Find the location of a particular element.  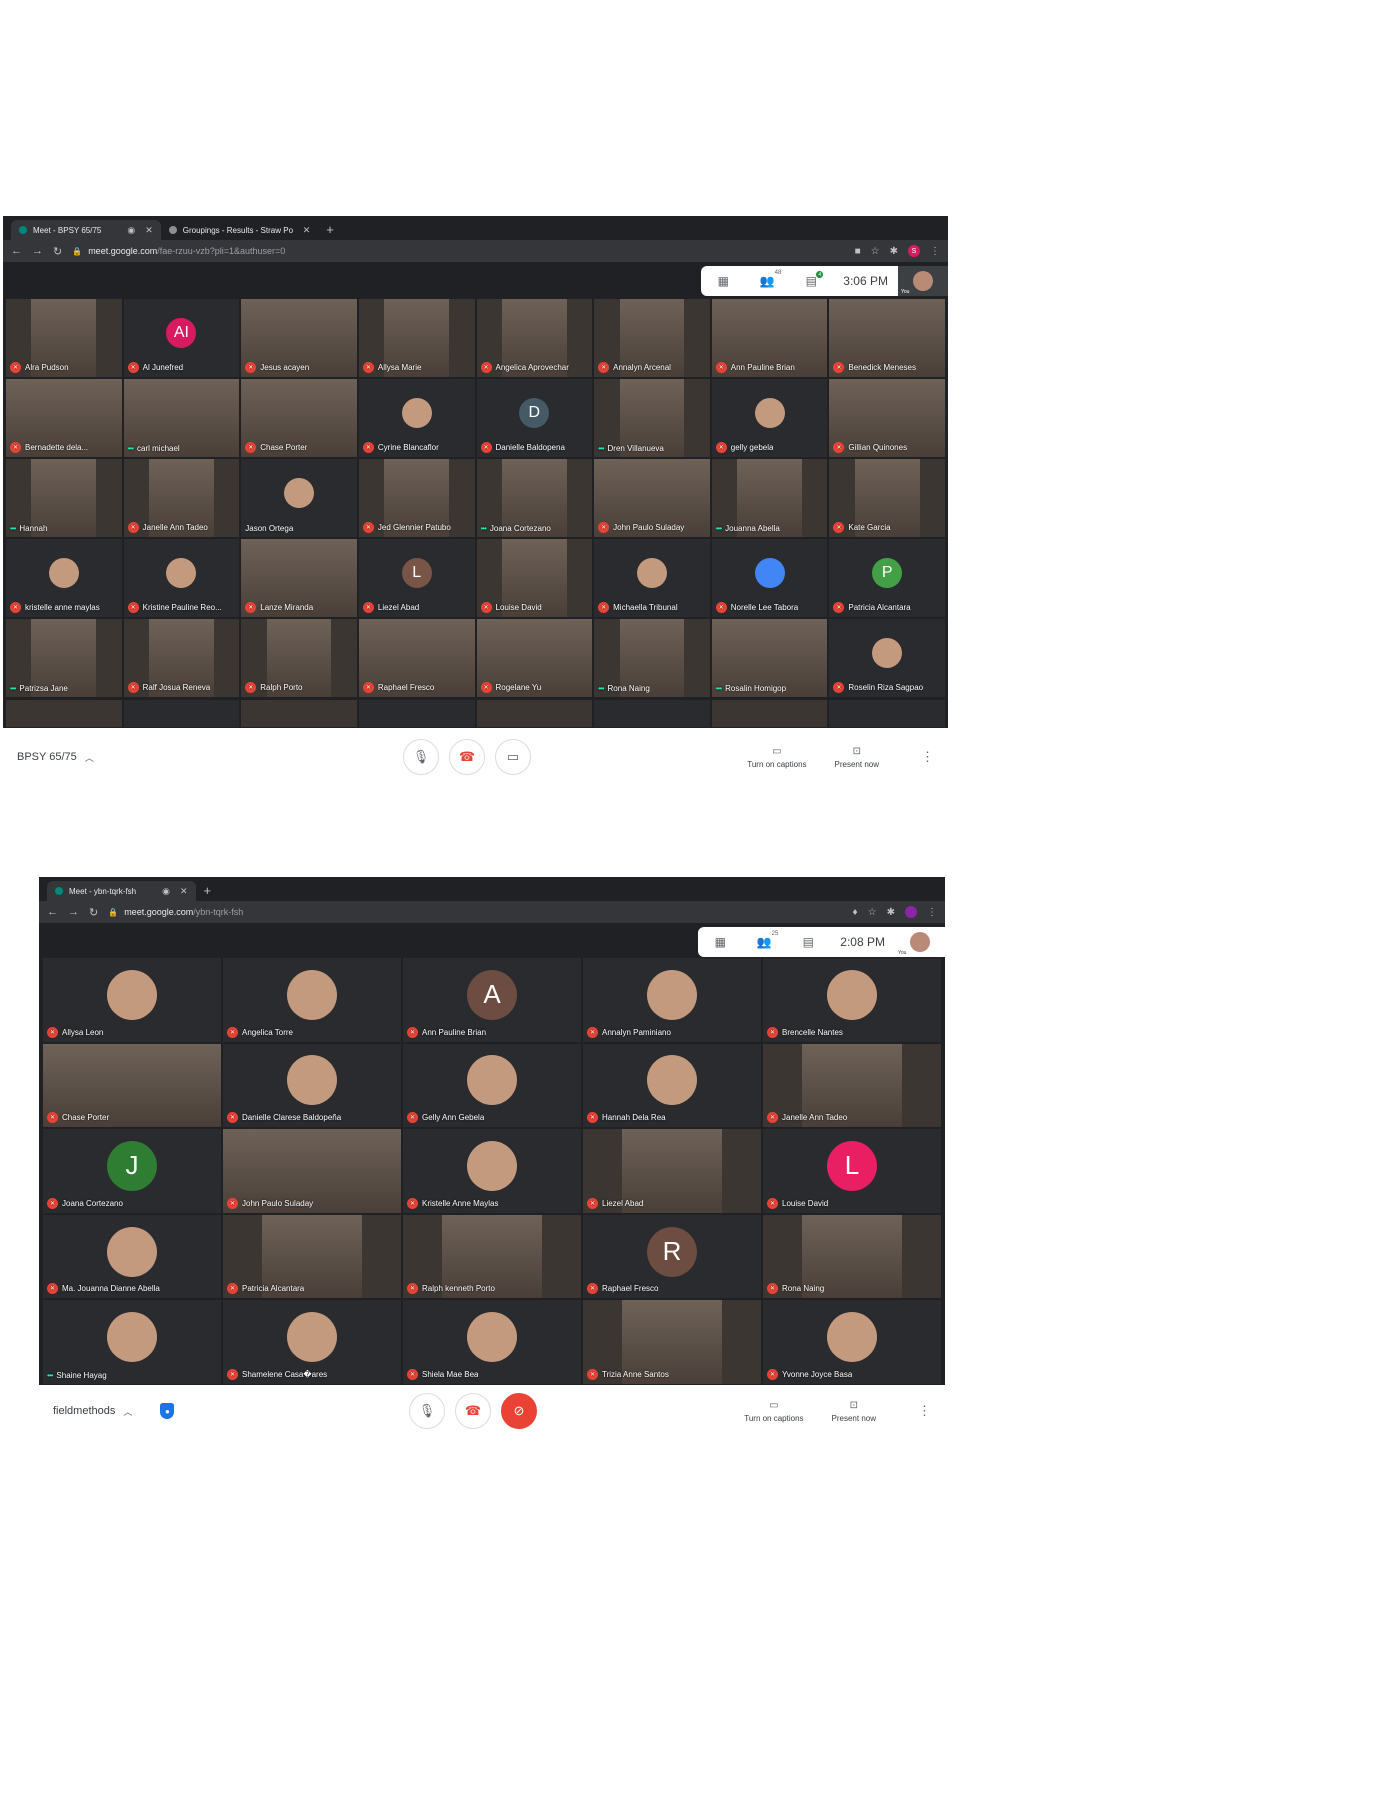

participant-tile: ✕ Rogelane Yu is located at coordinates (534, 658).